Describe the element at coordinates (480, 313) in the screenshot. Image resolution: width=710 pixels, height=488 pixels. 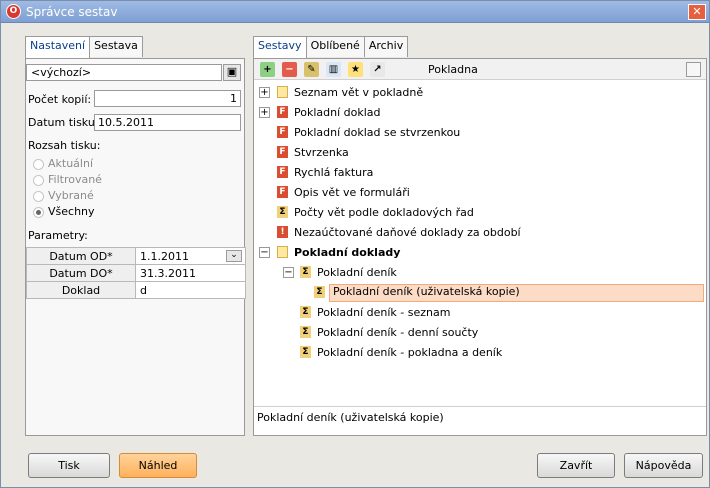
I see `tree-item: Σ Pokladní deník - seznam` at that location.